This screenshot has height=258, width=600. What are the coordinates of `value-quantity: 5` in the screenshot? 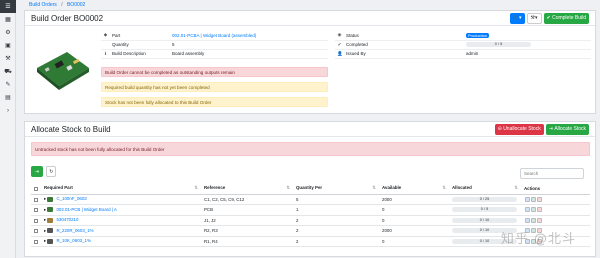 It's located at (249, 45).